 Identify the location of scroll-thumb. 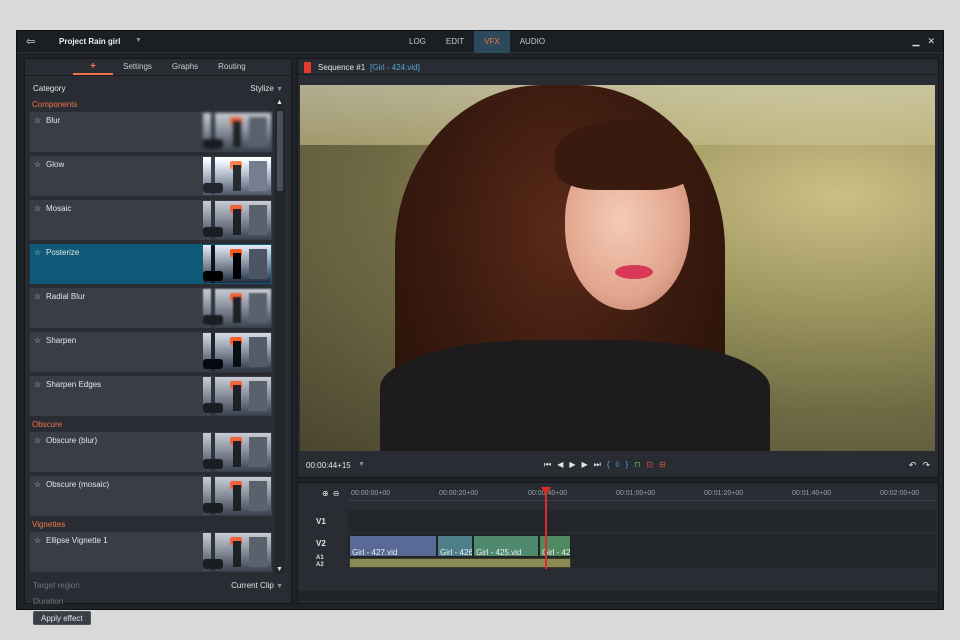
(280, 151).